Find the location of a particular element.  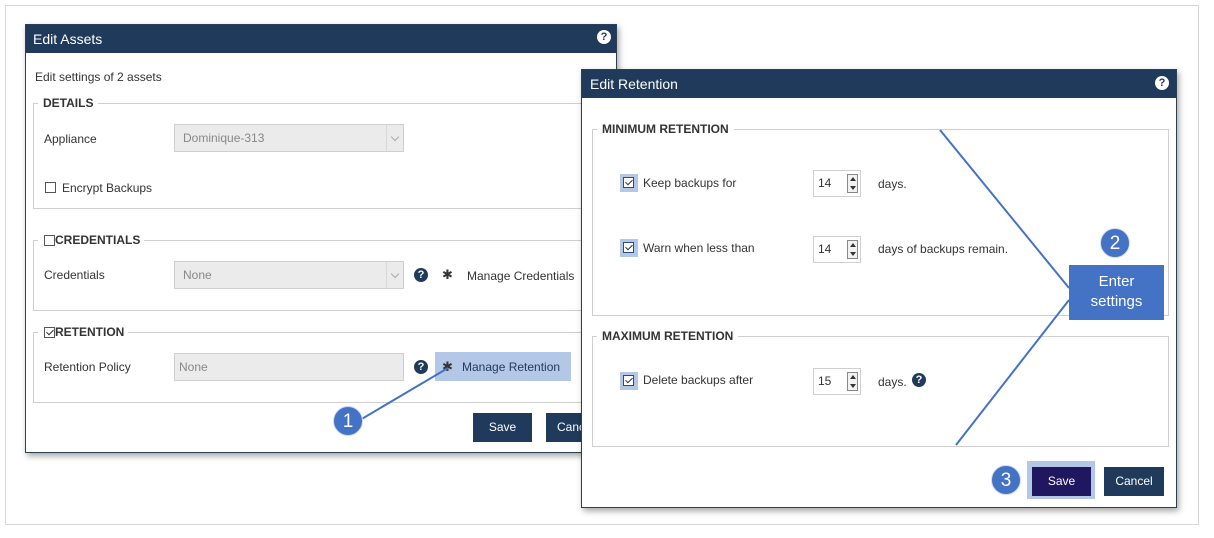

pointer-line-2b is located at coordinates (1012, 372).